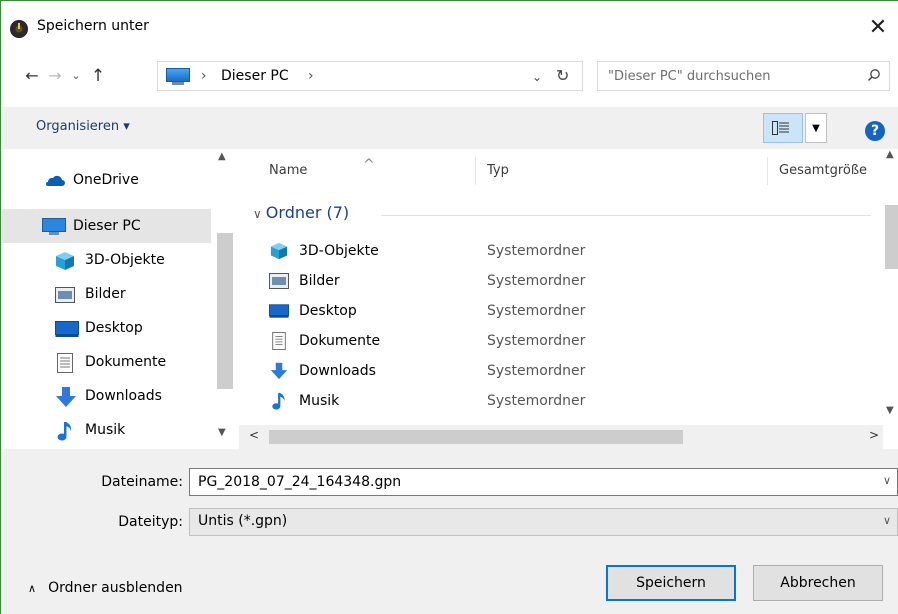  What do you see at coordinates (150, 522) in the screenshot?
I see `filetype-label: Dateityp:` at bounding box center [150, 522].